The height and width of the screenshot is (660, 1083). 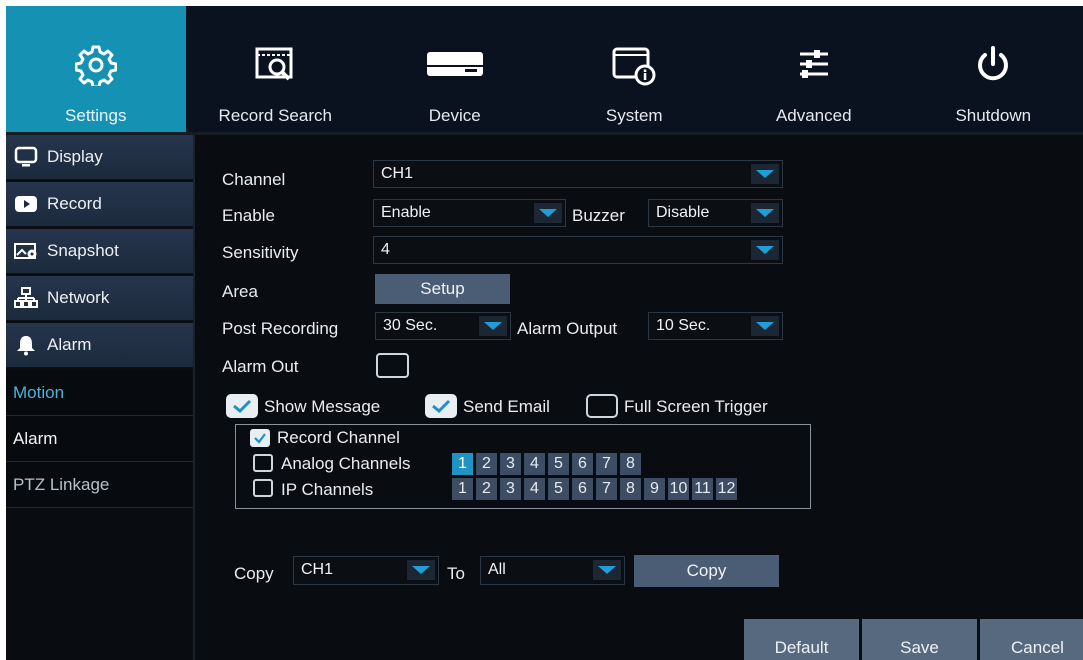 I want to click on analog-channel-8: 8, so click(x=630, y=464).